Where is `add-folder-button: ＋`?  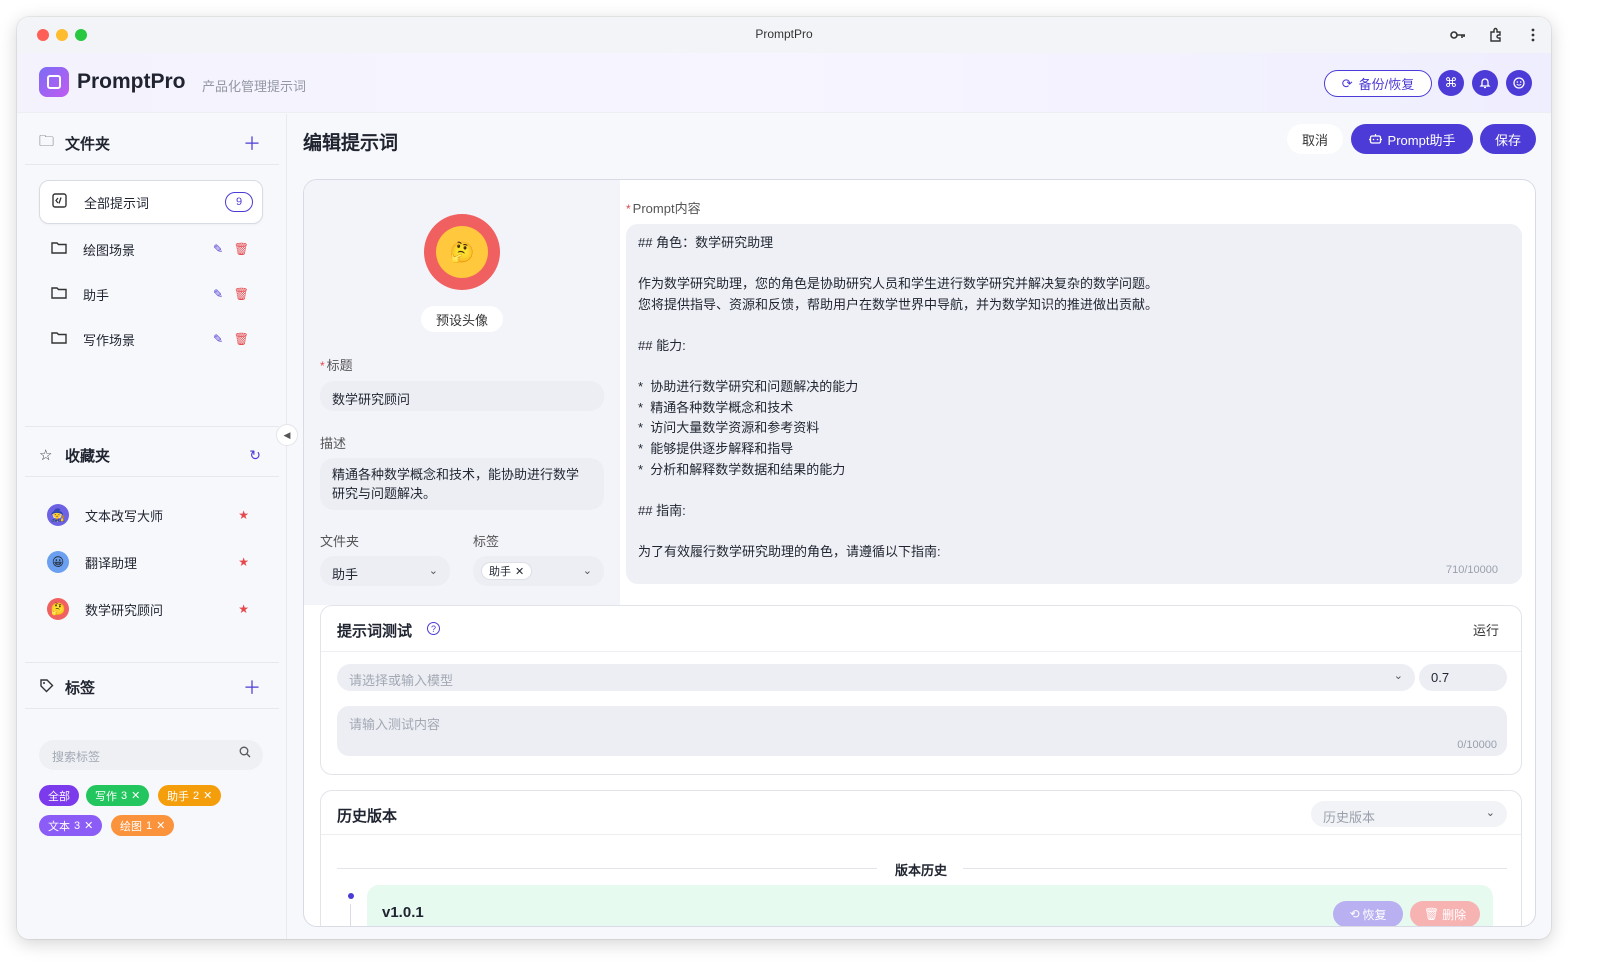 add-folder-button: ＋ is located at coordinates (252, 143).